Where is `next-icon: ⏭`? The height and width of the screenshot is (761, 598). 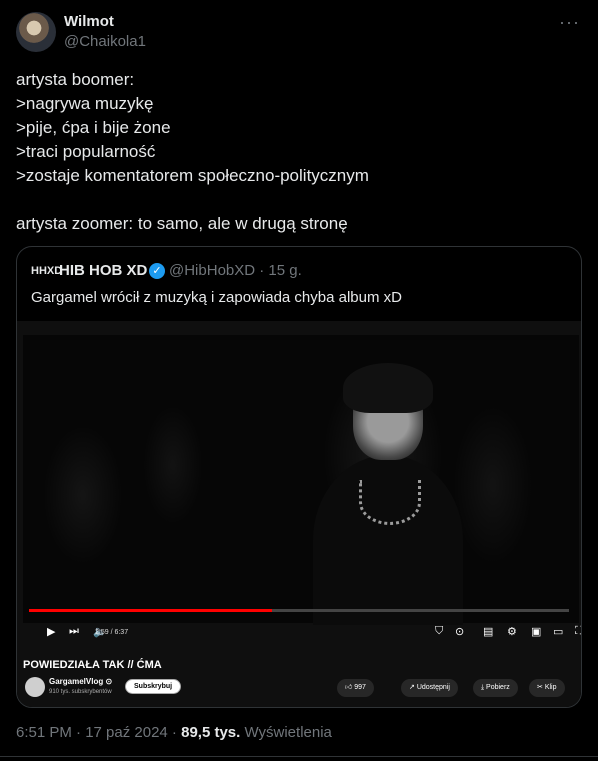 next-icon: ⏭ is located at coordinates (74, 631).